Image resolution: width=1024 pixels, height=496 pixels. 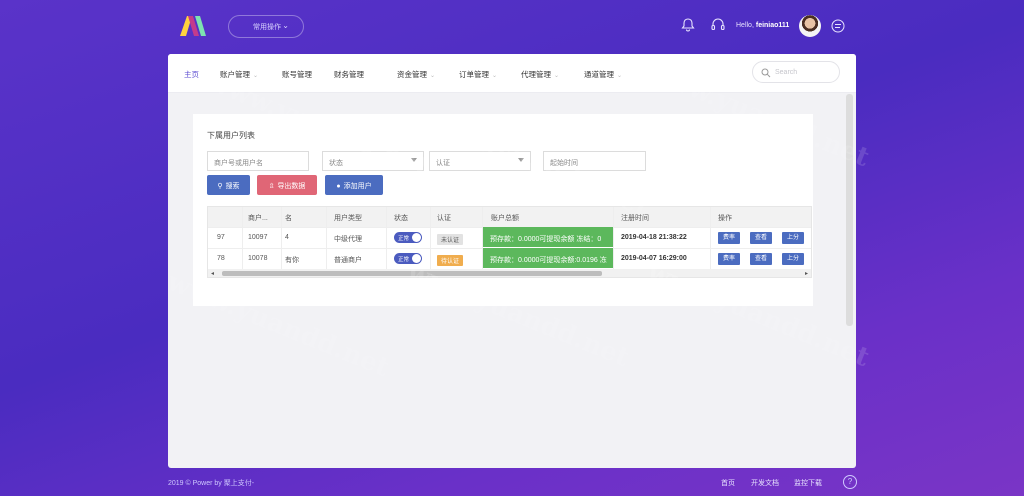 I want to click on user-name: 4, so click(x=287, y=237).